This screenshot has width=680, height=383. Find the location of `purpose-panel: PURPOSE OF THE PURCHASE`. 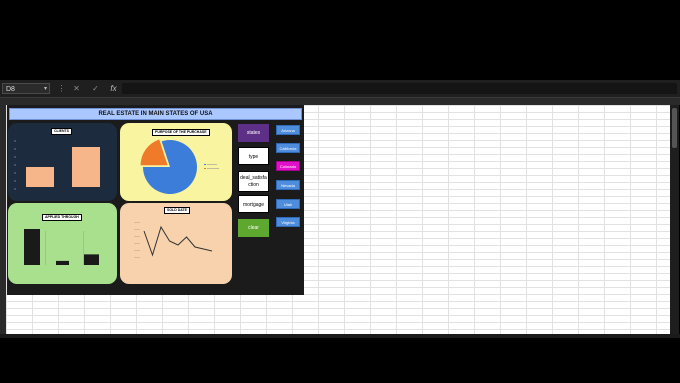

purpose-panel: PURPOSE OF THE PURCHASE is located at coordinates (176, 162).